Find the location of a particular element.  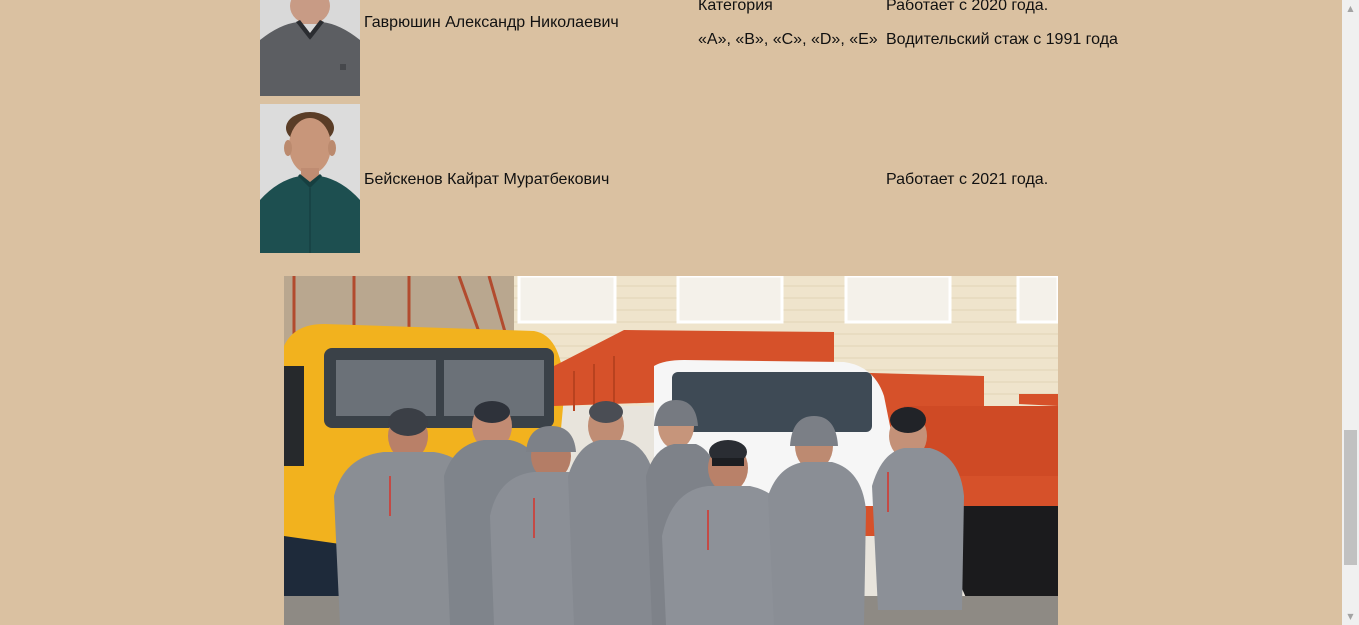

scroll-down-arrow-icon: ▼ is located at coordinates (1350, 616).